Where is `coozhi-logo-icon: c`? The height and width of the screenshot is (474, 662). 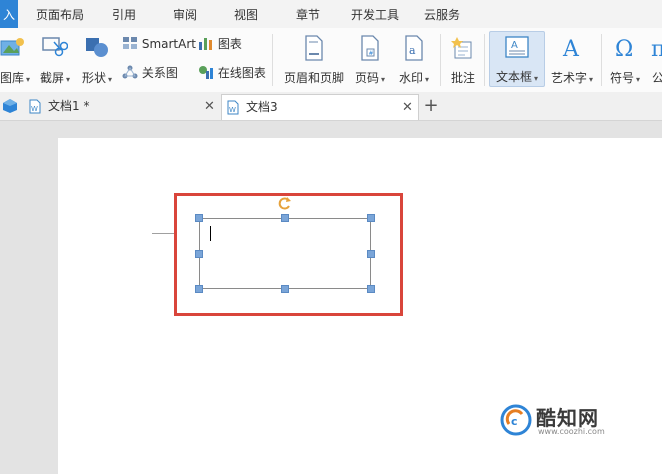
coozhi-logo-icon: c is located at coordinates (516, 420).